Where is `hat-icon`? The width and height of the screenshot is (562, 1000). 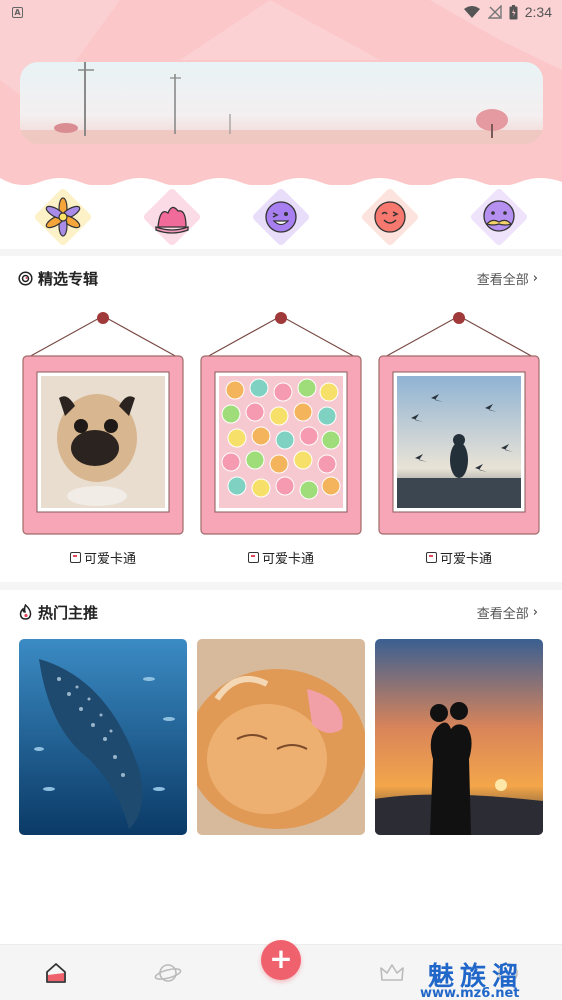
hat-icon is located at coordinates (172, 220).